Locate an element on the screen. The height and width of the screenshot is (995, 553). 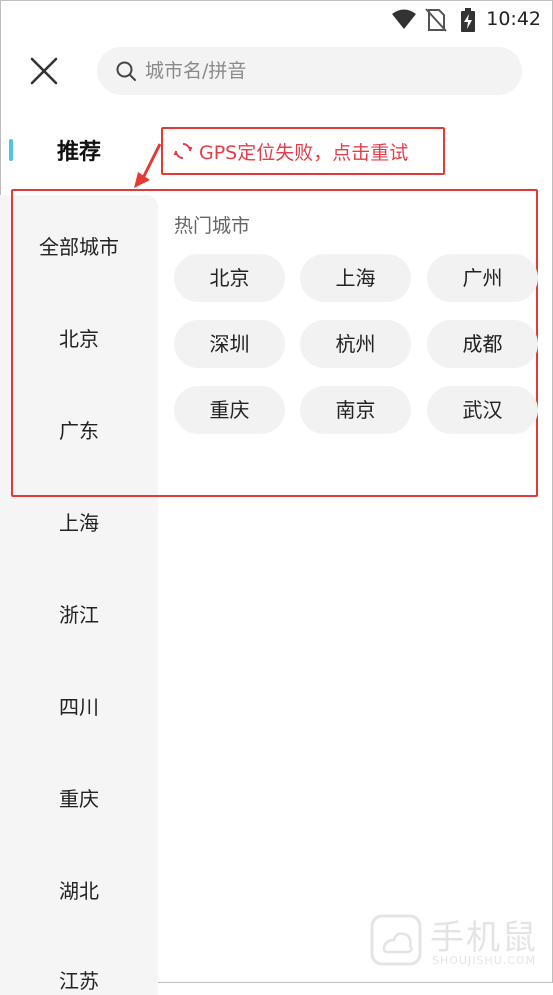
nav-item-sichuan: 四川 is located at coordinates (79, 705).